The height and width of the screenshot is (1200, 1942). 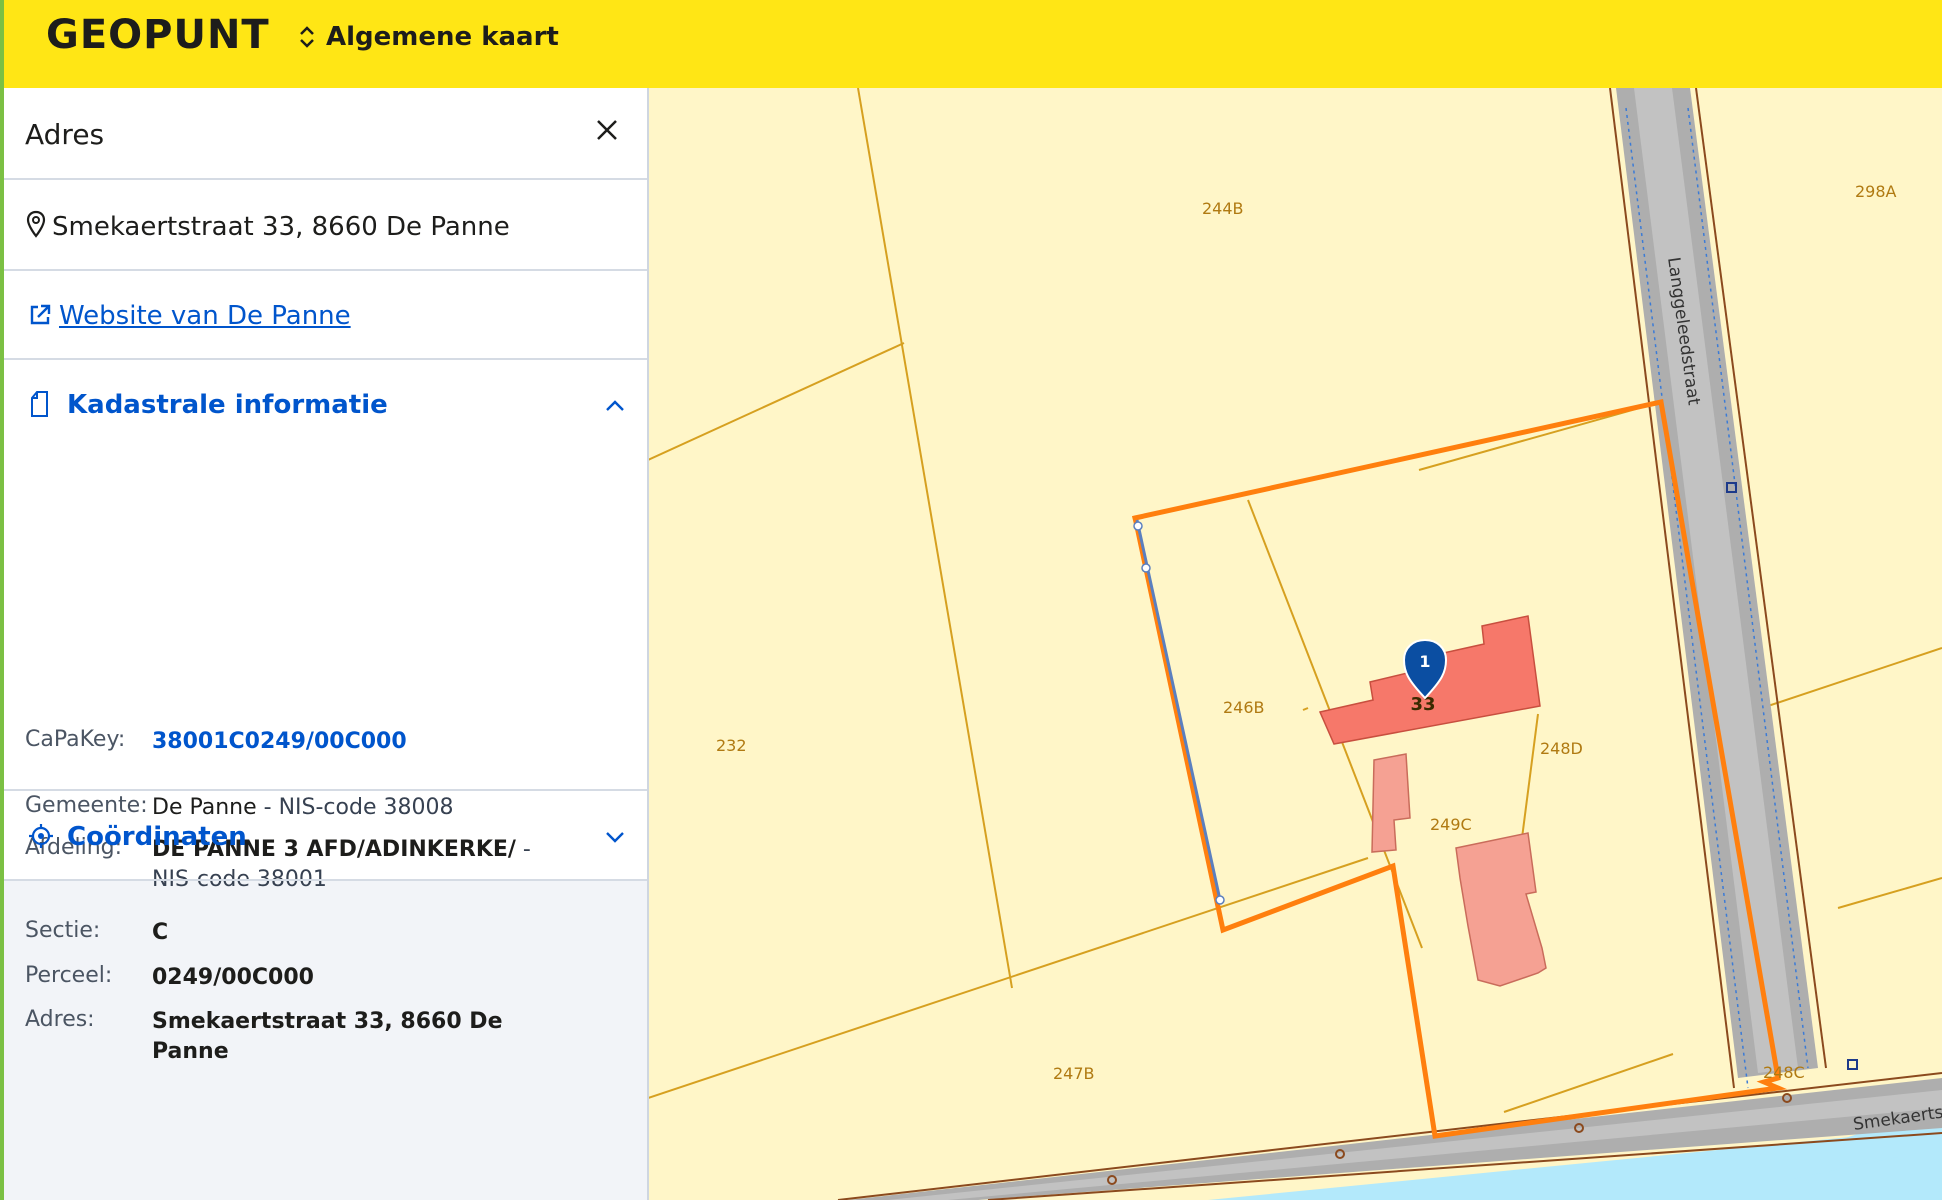 What do you see at coordinates (325, 836) in the screenshot?
I see `coordinaten-section: Coördinaten` at bounding box center [325, 836].